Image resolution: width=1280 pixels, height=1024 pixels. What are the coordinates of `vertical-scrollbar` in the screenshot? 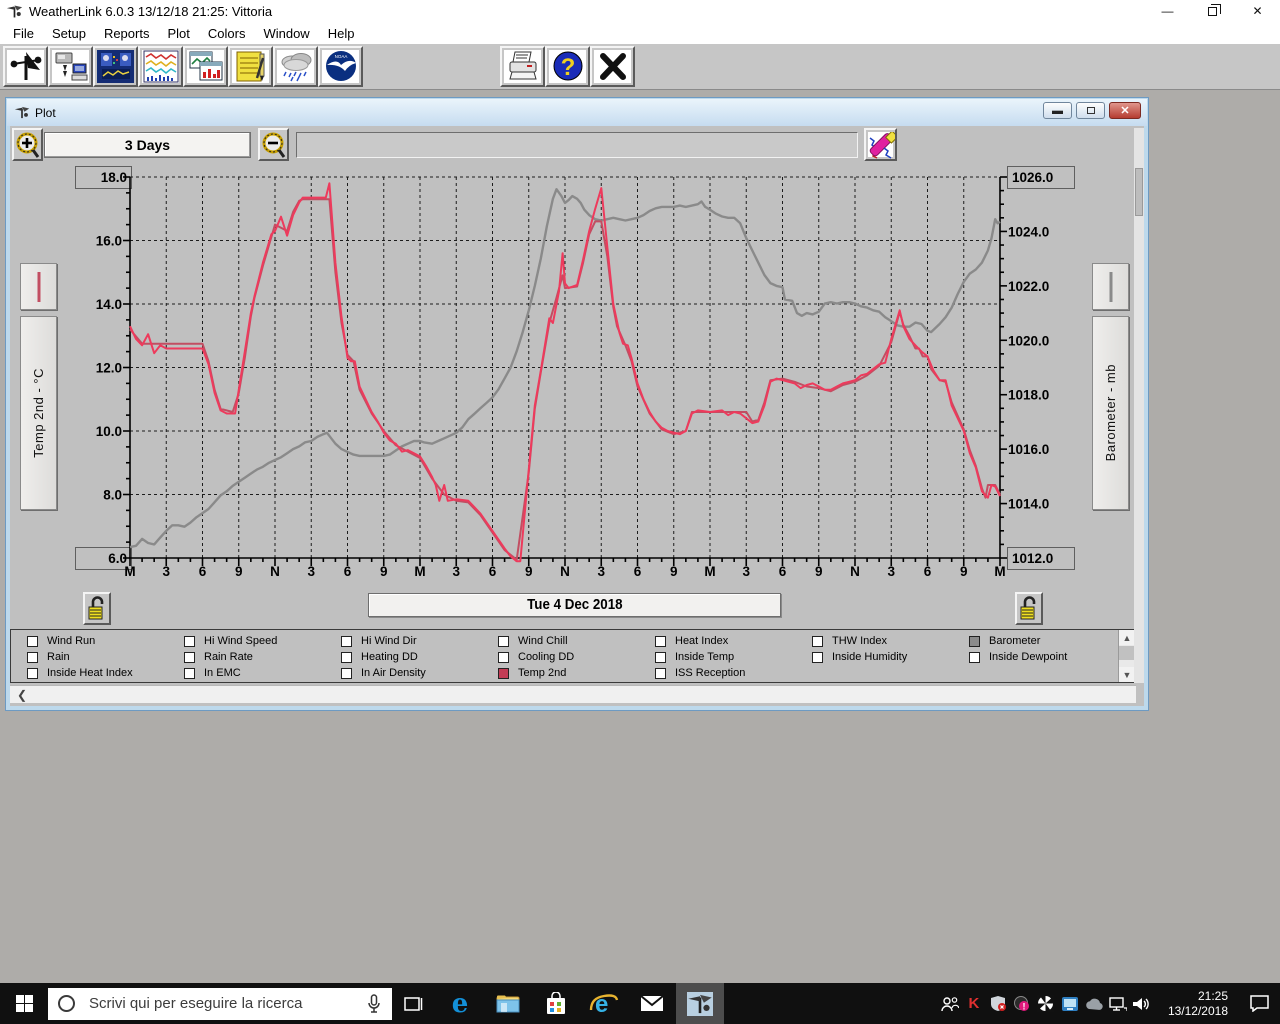 It's located at (1139, 405).